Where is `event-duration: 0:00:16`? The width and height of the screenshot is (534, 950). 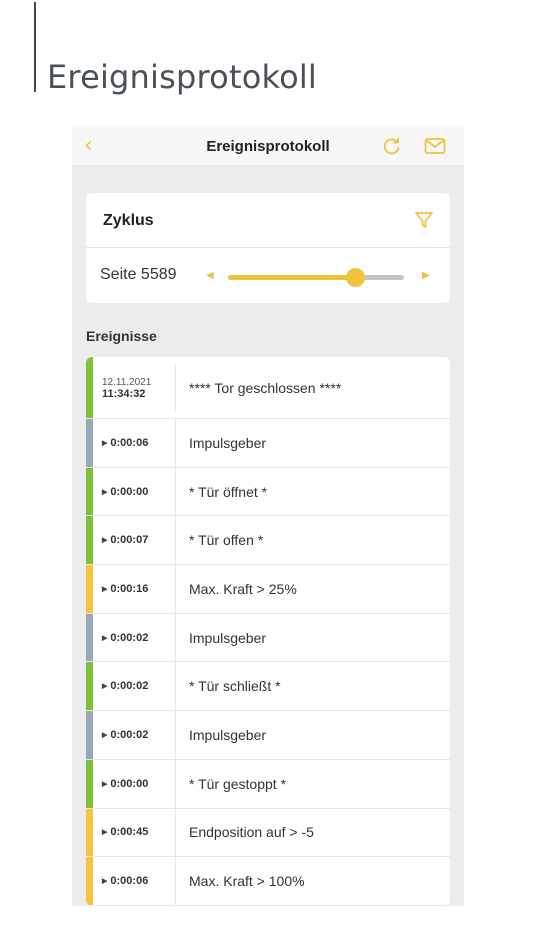
event-duration: 0:00:16 is located at coordinates (129, 588).